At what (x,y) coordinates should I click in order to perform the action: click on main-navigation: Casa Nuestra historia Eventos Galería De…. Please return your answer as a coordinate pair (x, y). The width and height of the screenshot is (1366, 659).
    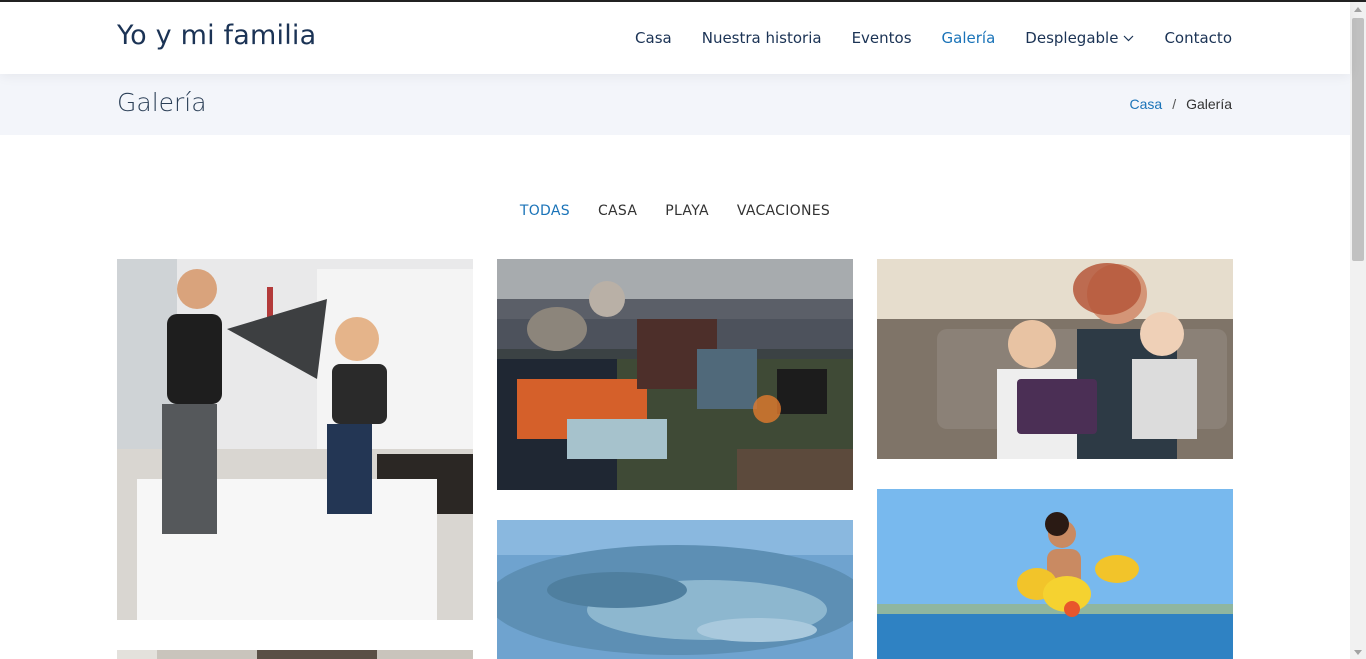
    Looking at the image, I should click on (918, 38).